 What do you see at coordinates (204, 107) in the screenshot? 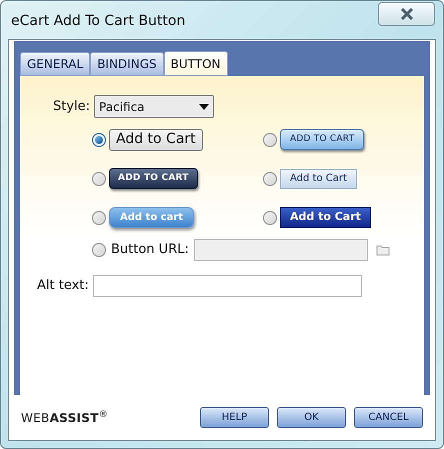
I see `dropdown-arrow-icon` at bounding box center [204, 107].